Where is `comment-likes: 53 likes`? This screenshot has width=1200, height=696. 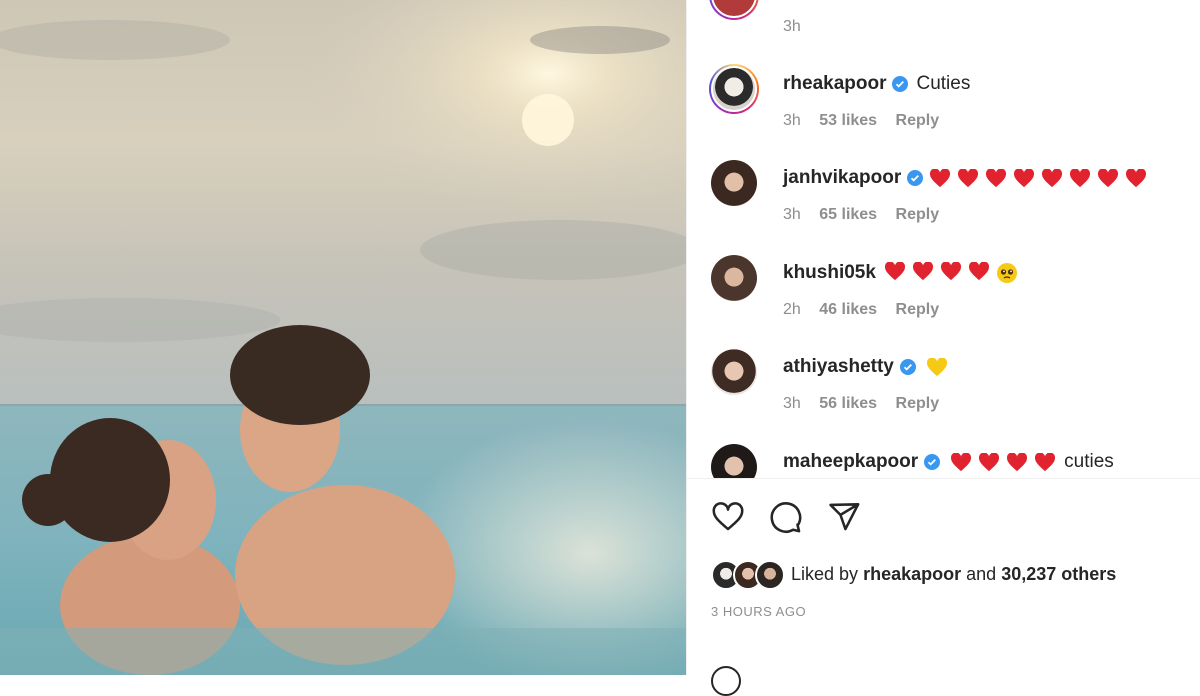
comment-likes: 53 likes is located at coordinates (848, 120).